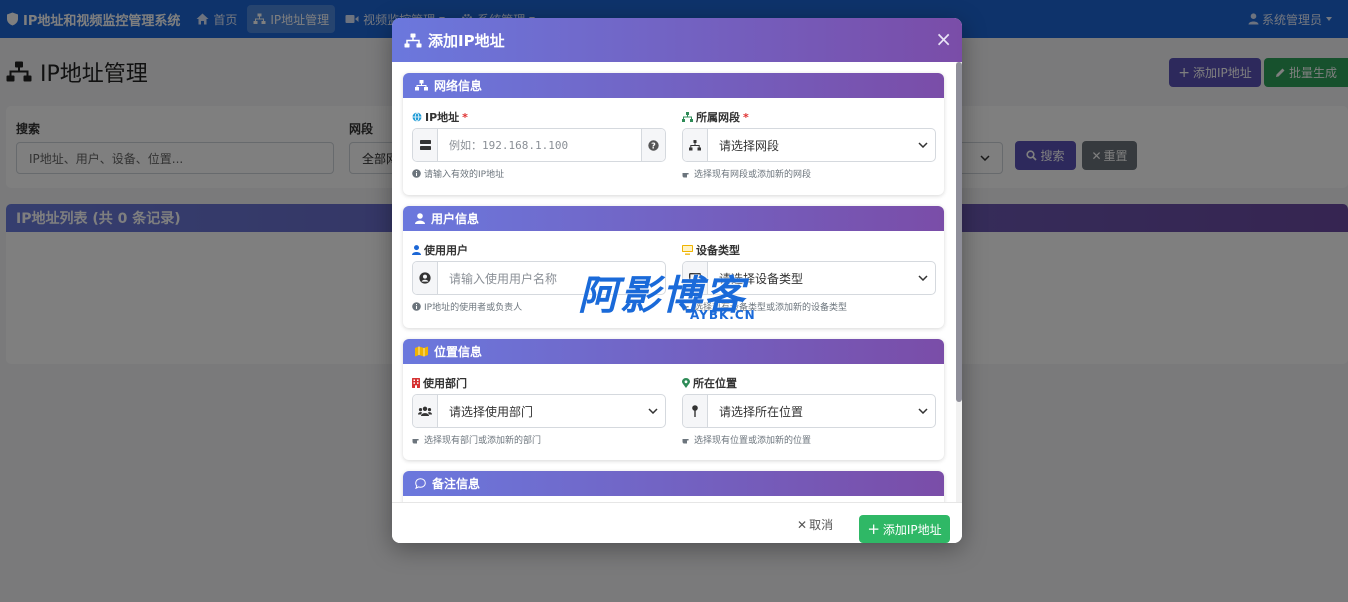 The height and width of the screenshot is (602, 1348). I want to click on map-pin-icon, so click(695, 411).